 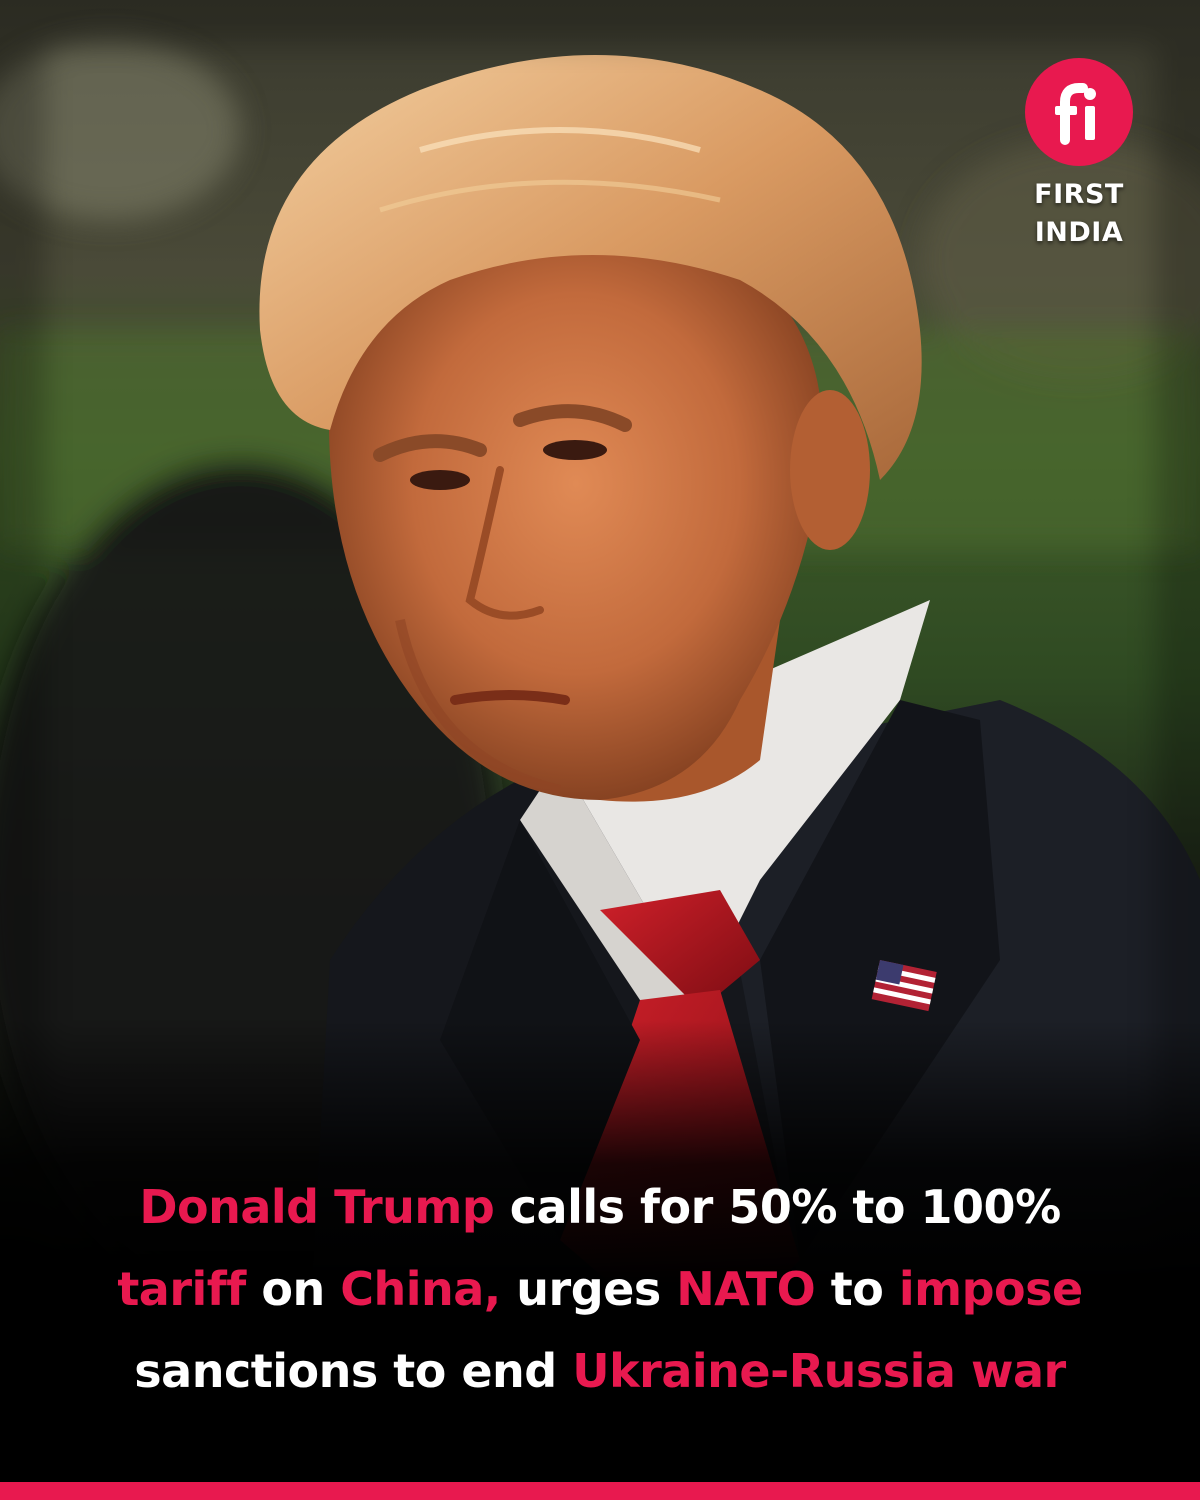 What do you see at coordinates (777, 1207) in the screenshot?
I see `headline-text: calls for 50% to 100%` at bounding box center [777, 1207].